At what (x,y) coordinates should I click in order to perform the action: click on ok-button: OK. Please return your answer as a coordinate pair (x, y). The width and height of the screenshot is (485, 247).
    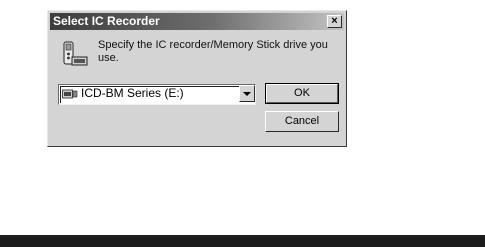
    Looking at the image, I should click on (302, 93).